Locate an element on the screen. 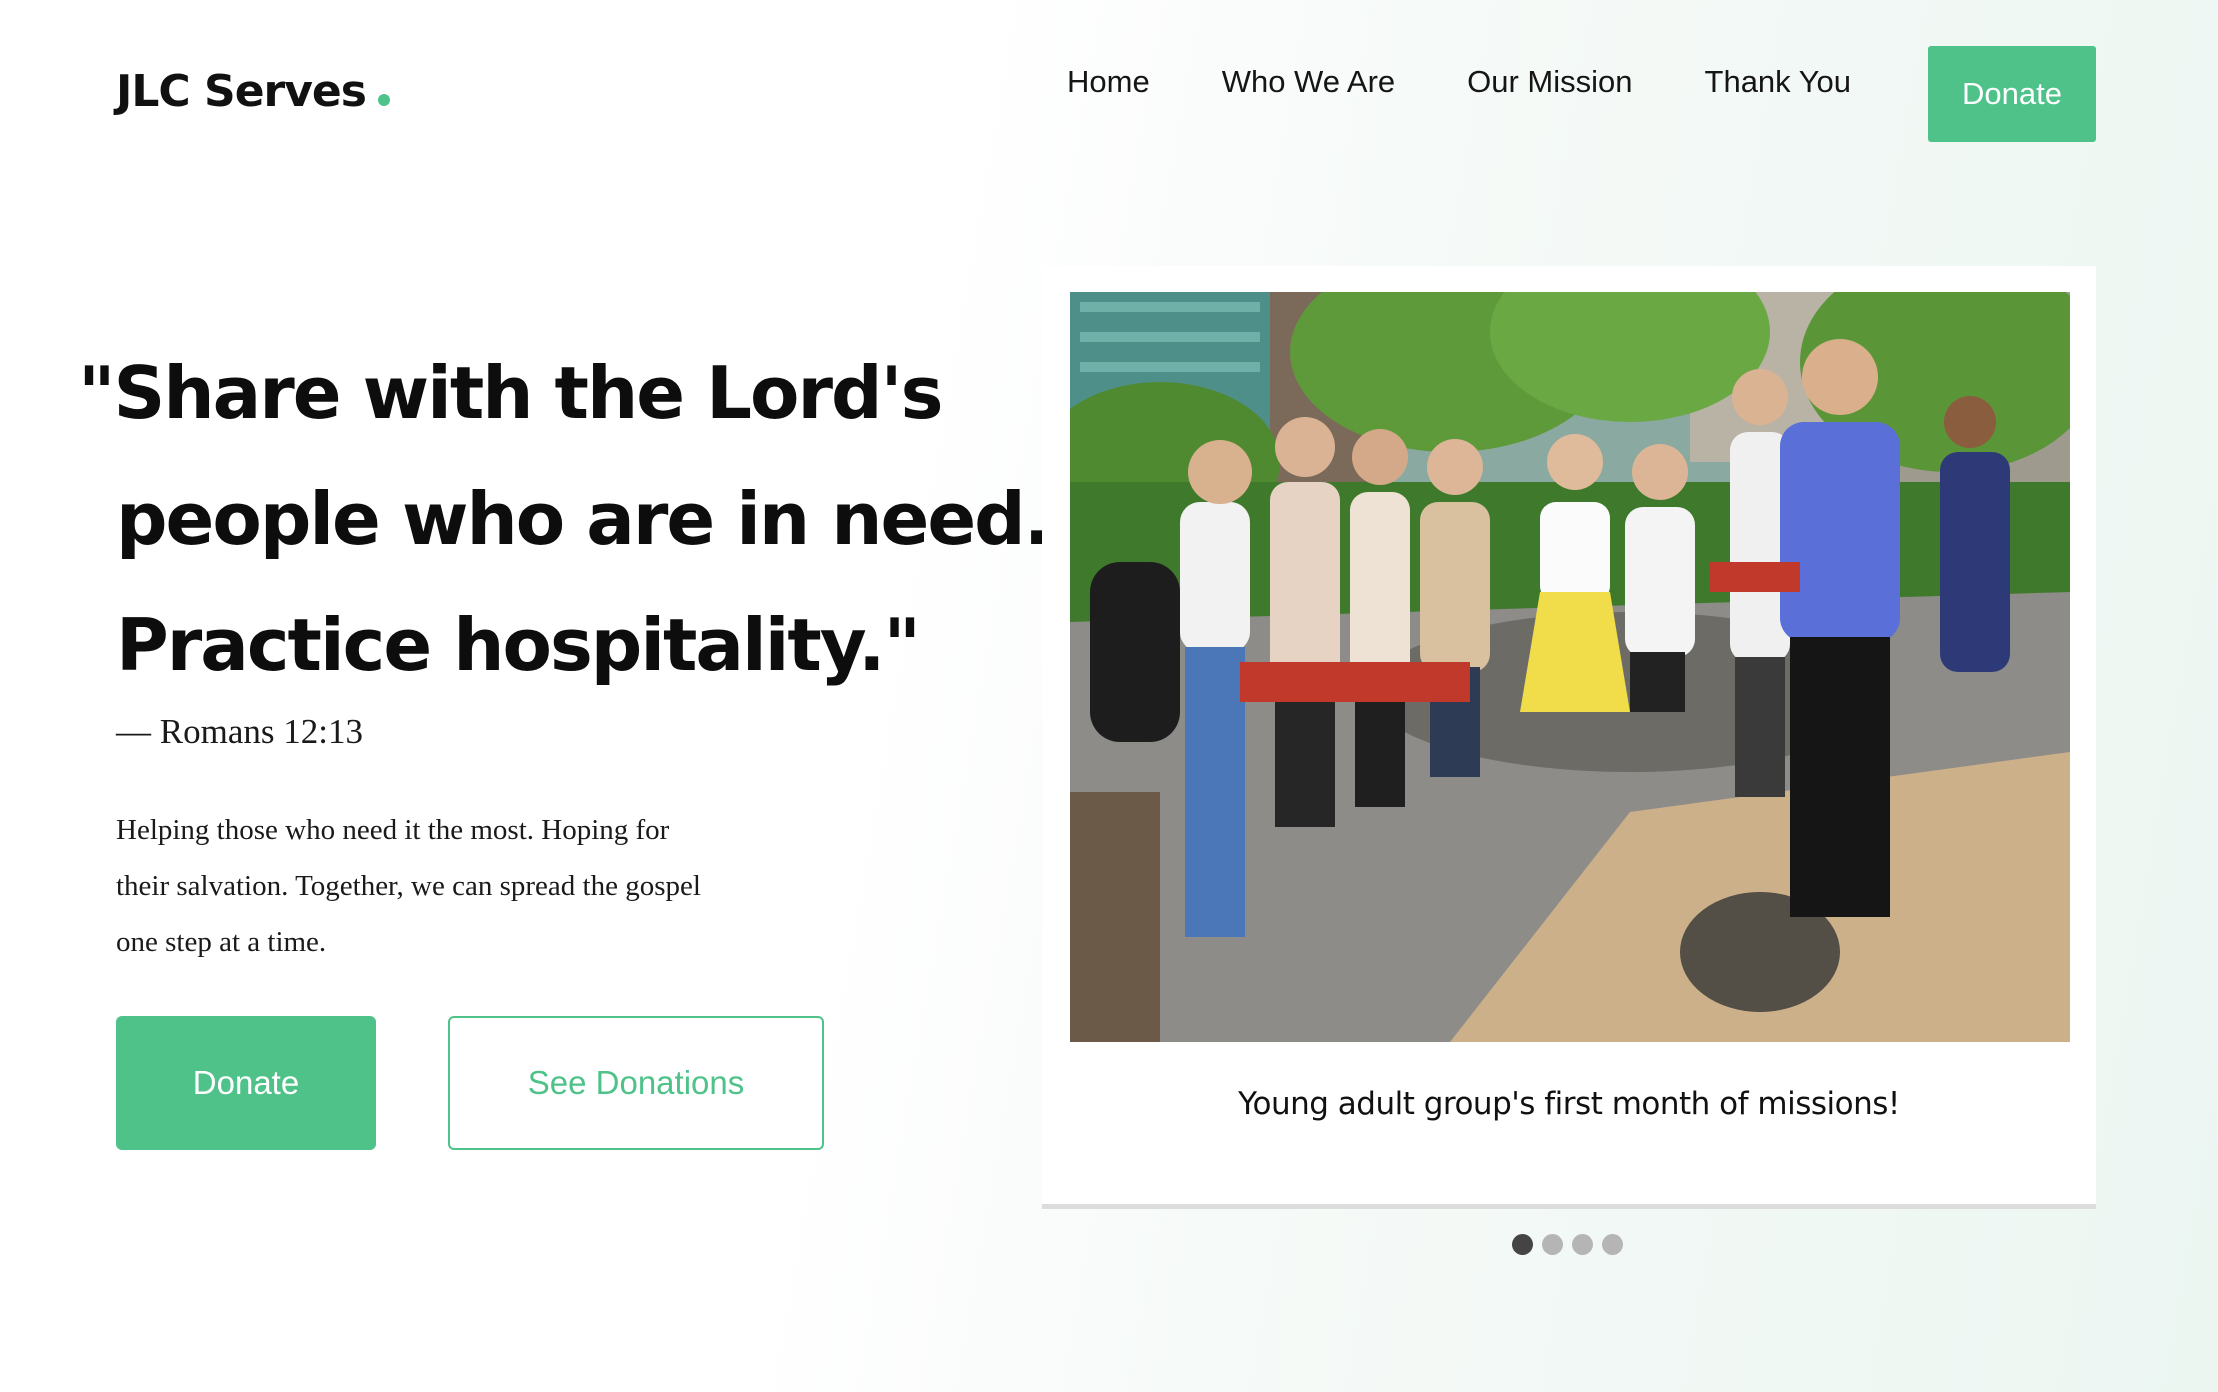 The height and width of the screenshot is (1392, 2218). site-logo: JLC Serves is located at coordinates (253, 91).